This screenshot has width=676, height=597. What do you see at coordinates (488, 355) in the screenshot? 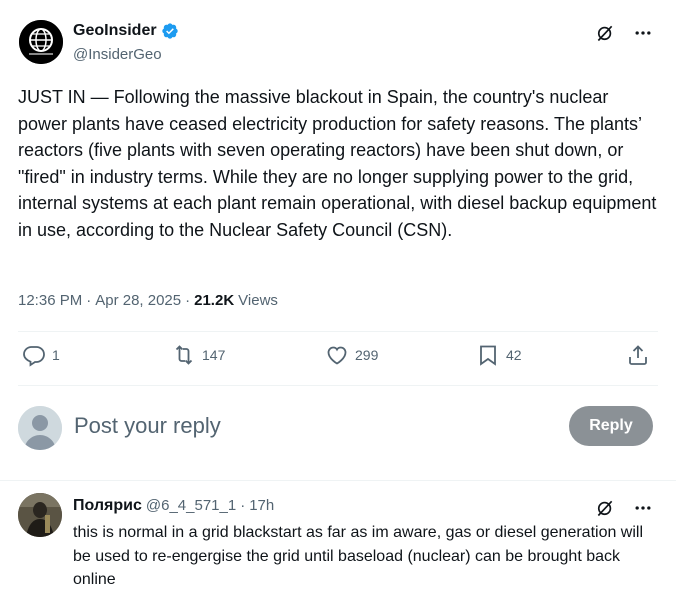
I see `bookmark-icon` at bounding box center [488, 355].